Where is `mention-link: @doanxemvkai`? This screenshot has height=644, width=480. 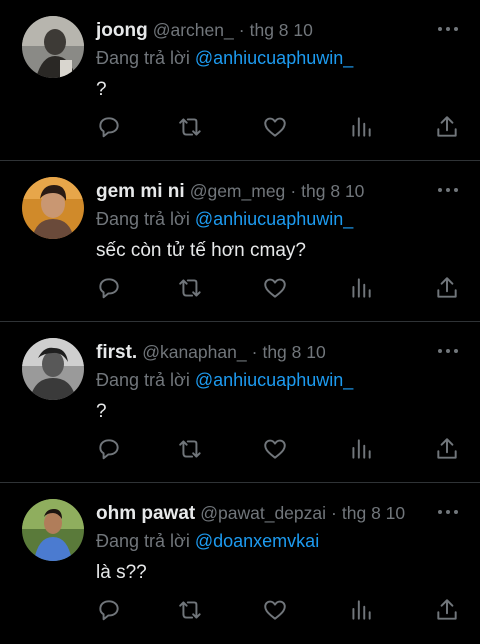 mention-link: @doanxemvkai is located at coordinates (257, 541).